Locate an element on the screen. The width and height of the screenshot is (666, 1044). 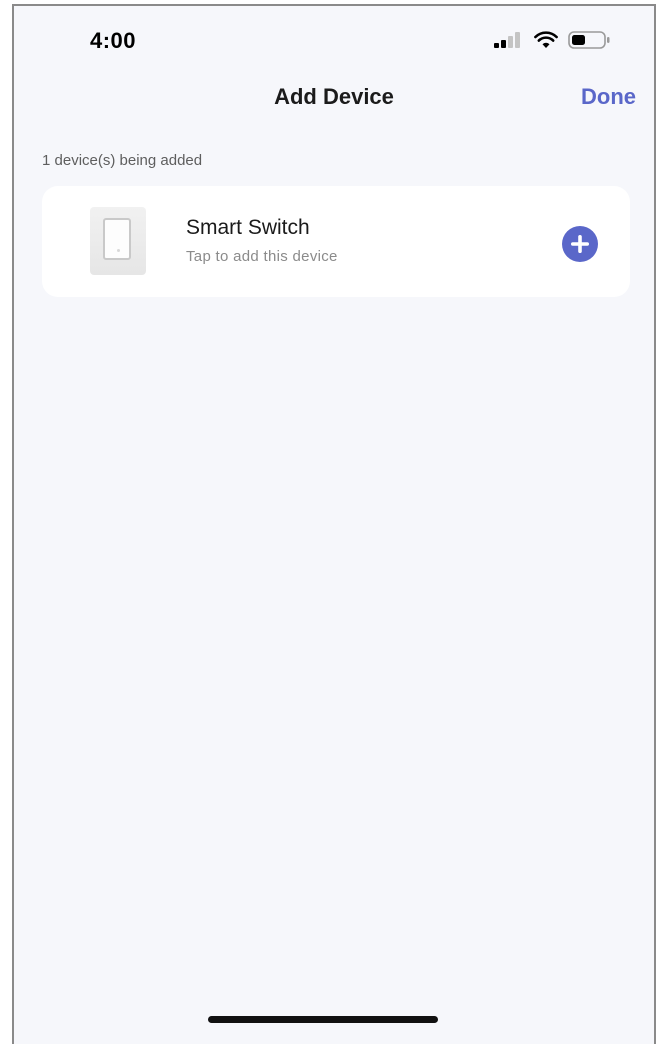
device-name: Smart Switch is located at coordinates (248, 227).